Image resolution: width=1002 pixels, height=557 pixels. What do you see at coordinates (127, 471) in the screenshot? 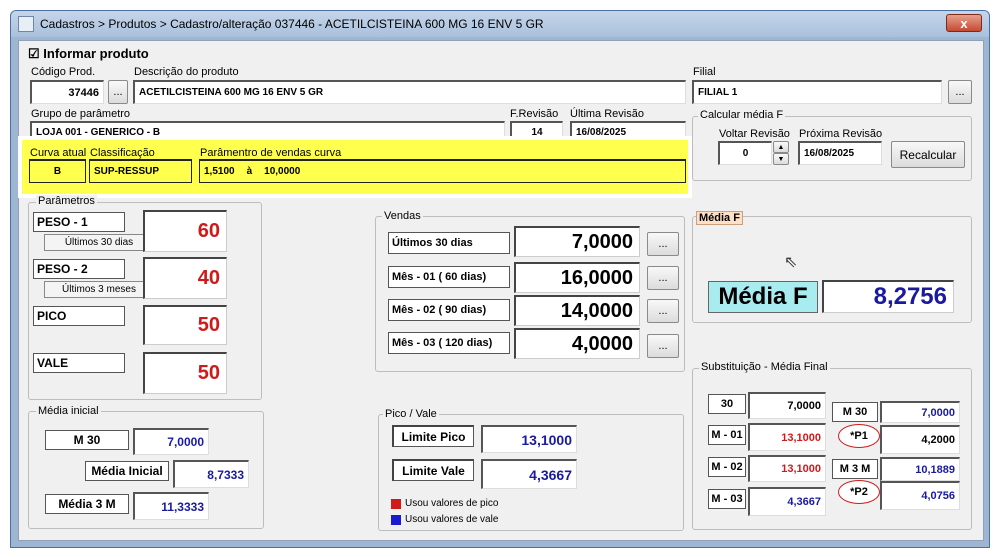
I see `media-inicial-label: Média Inicial` at bounding box center [127, 471].